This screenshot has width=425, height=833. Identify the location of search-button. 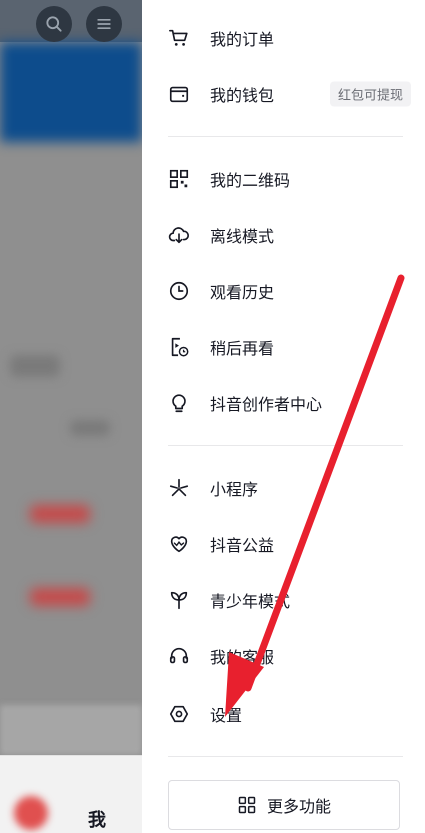
(54, 24).